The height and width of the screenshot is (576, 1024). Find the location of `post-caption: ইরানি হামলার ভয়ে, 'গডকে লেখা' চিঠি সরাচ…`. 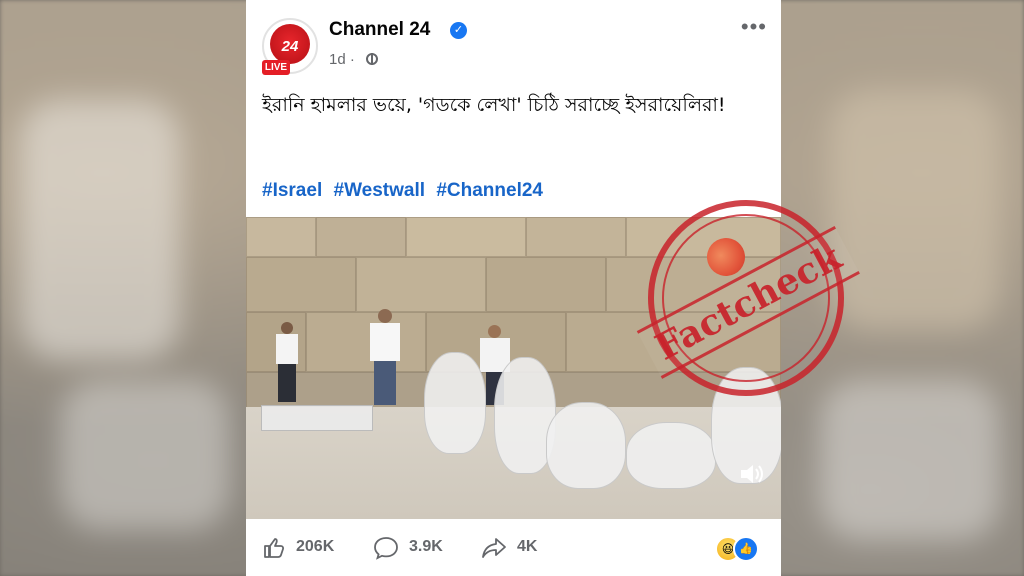

post-caption: ইরানি হামলার ভয়ে, 'গডকে লেখা' চিঠি সরাচ… is located at coordinates (494, 105).